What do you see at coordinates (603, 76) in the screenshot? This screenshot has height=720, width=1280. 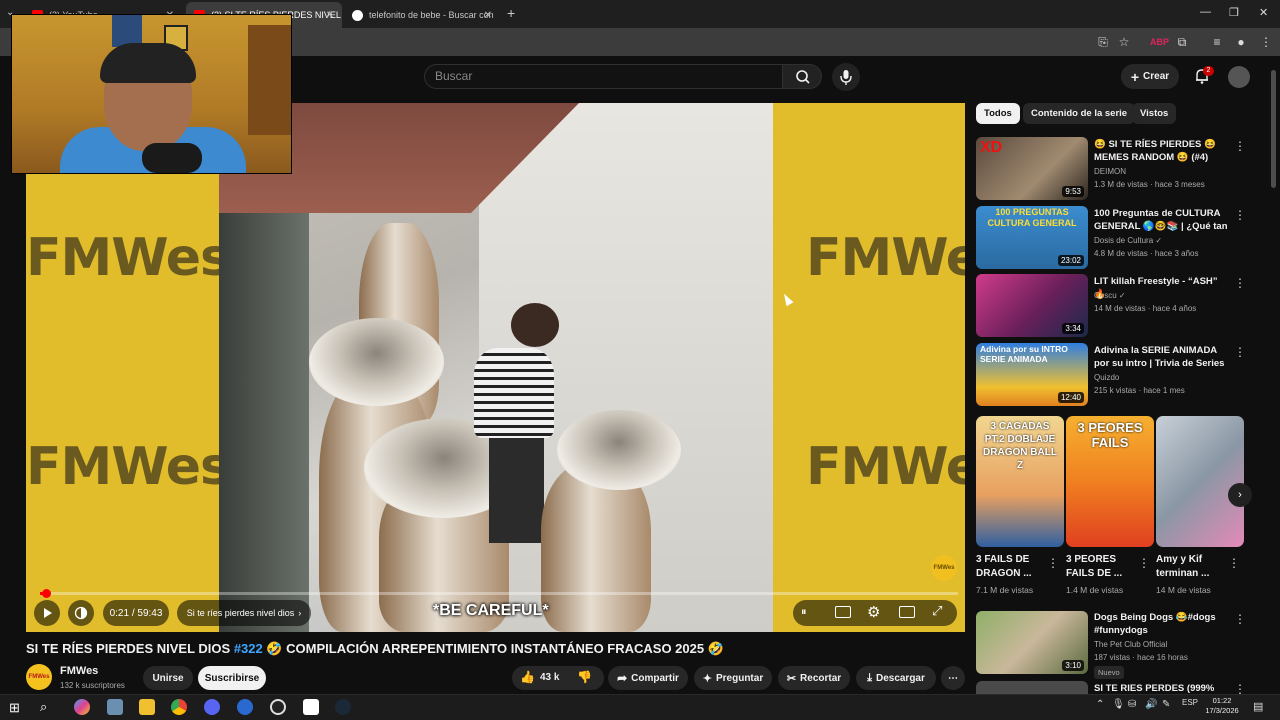 I see `search-input: Buscar` at bounding box center [603, 76].